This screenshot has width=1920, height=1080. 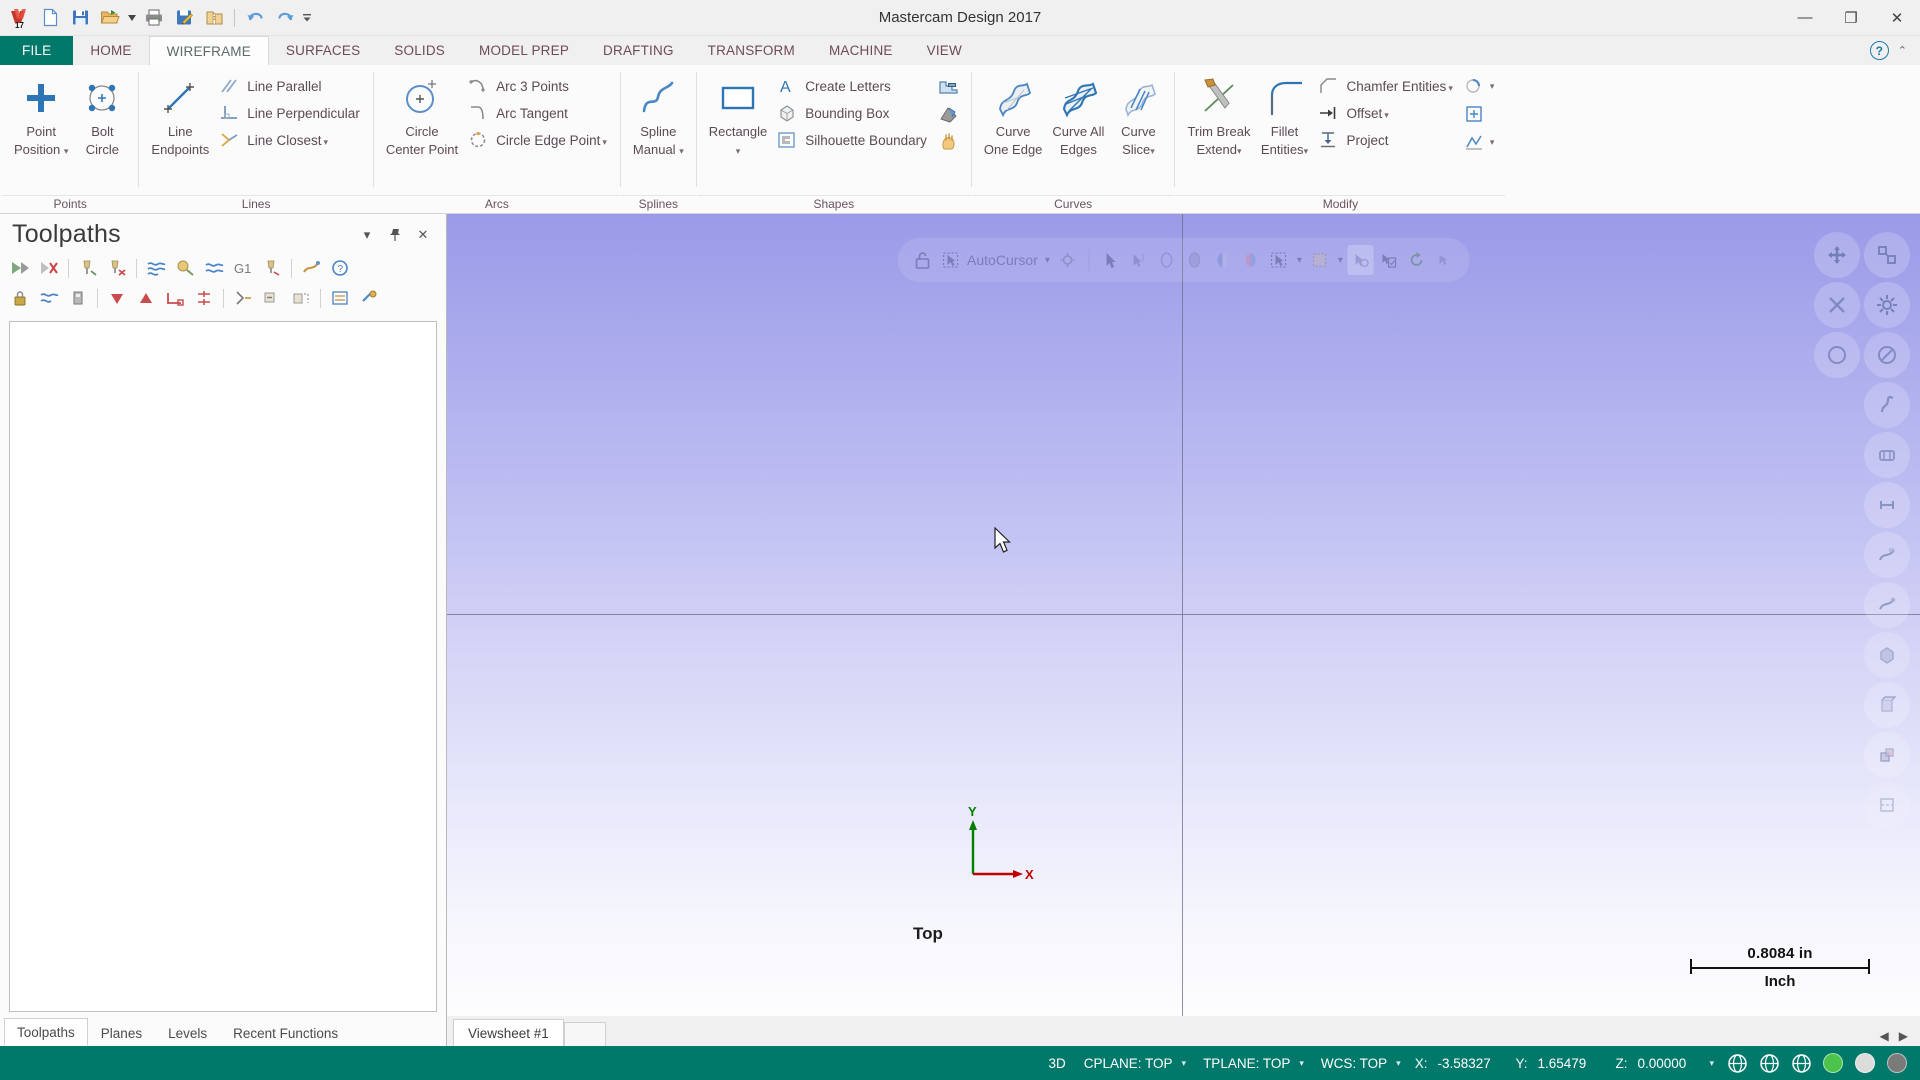 What do you see at coordinates (204, 298) in the screenshot?
I see `single-selection-icon` at bounding box center [204, 298].